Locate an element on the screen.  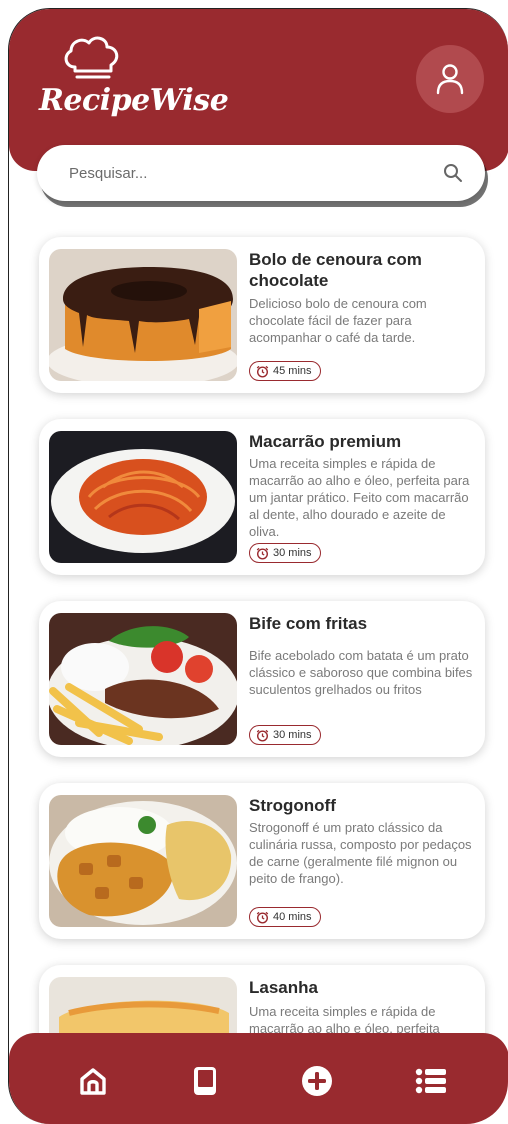
recipe-title: Bolo de cenoura com chocolate is located at coordinates (335, 270).